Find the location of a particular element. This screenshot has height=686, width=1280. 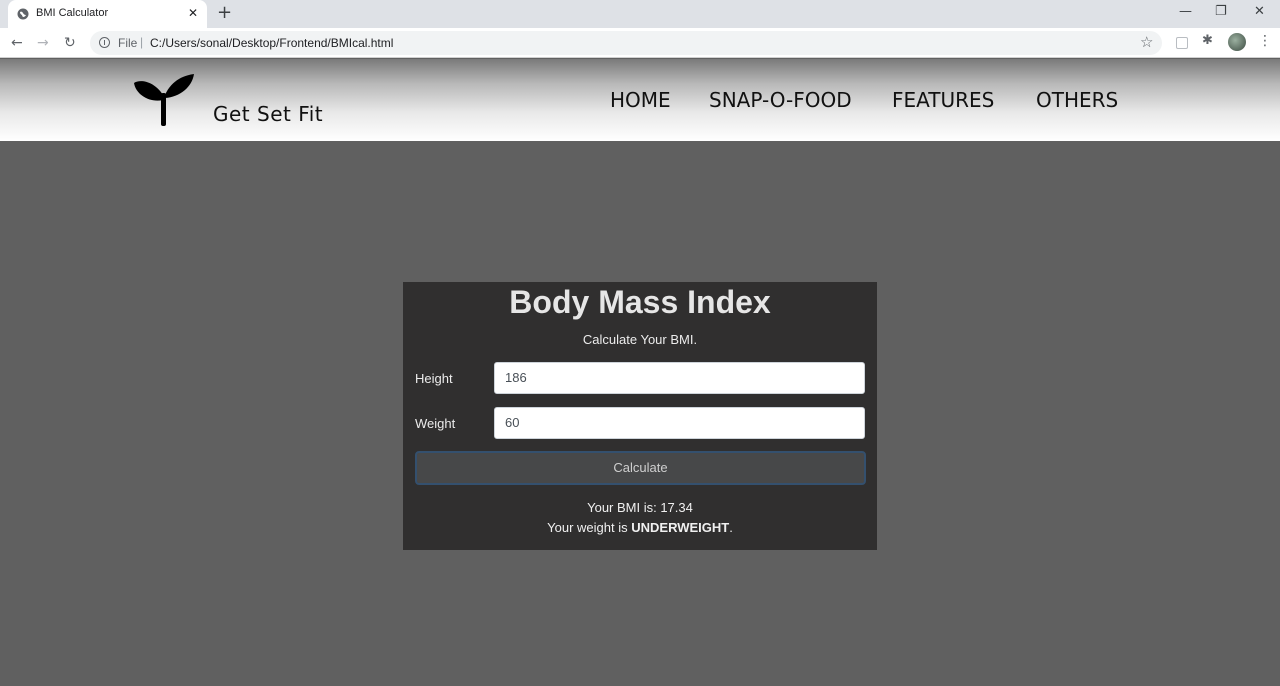

minimize-icon: — is located at coordinates (1185, 12).